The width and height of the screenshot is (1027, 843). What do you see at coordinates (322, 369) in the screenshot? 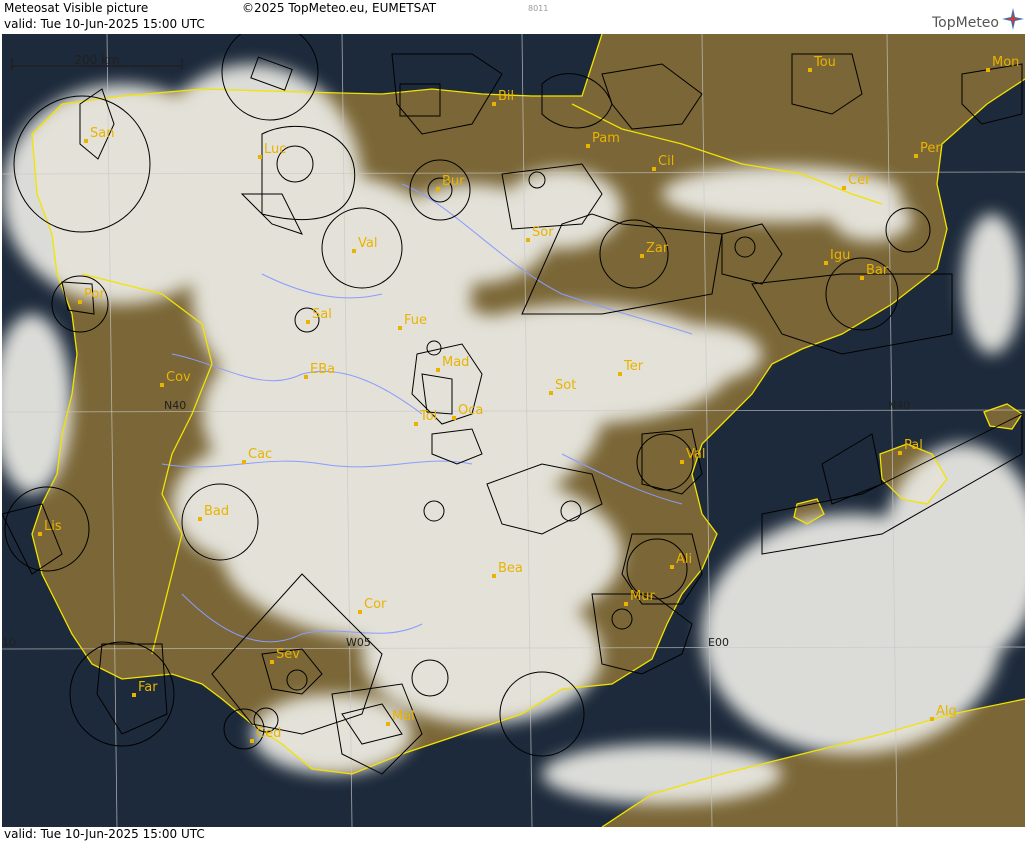
I see `city-label-eba: EBa` at bounding box center [322, 369].